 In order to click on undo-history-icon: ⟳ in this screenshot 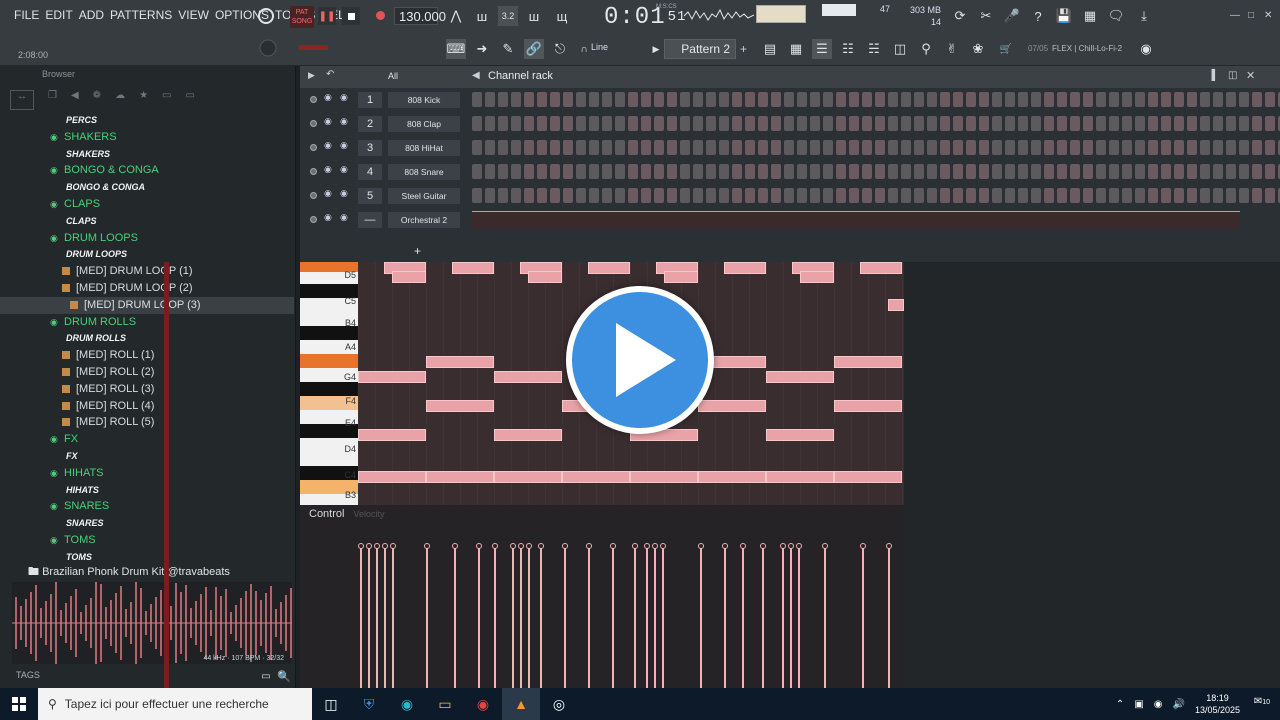, I will do `click(960, 16)`.